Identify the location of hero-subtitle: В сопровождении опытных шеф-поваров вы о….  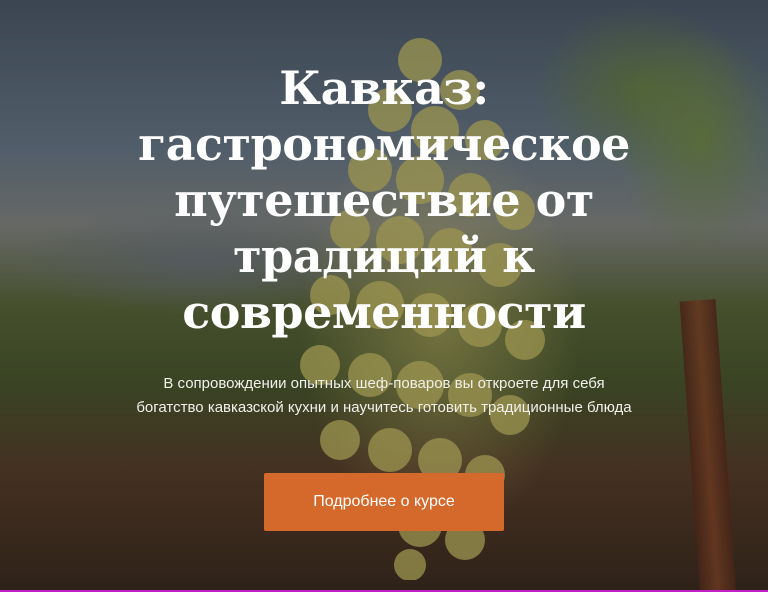
(384, 395).